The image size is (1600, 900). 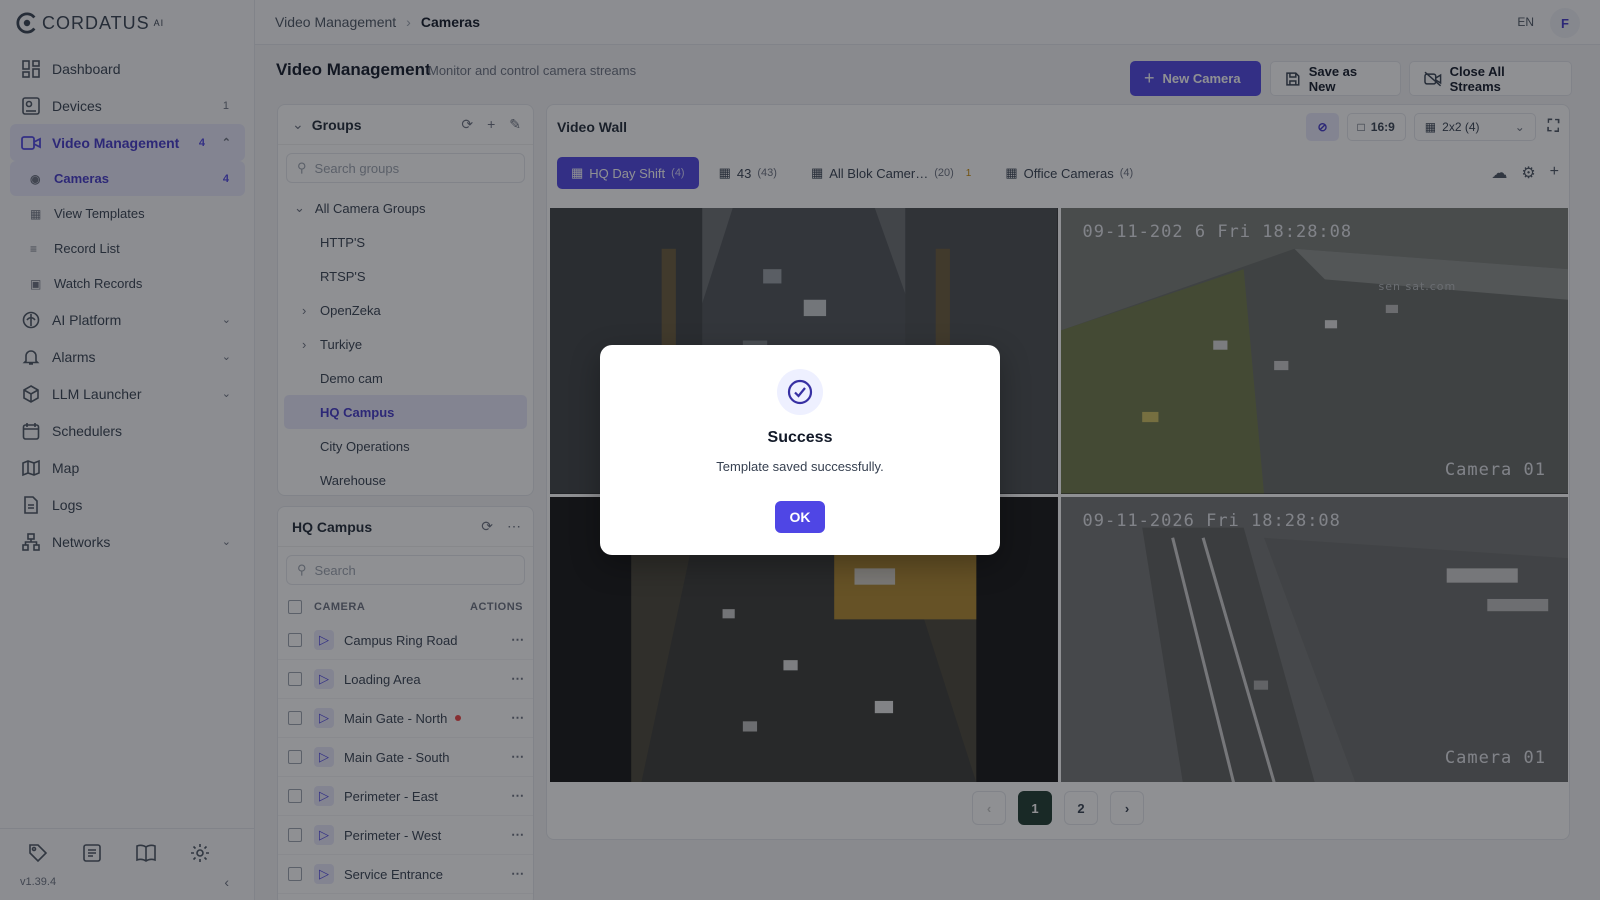 I want to click on dialog-title: Success, so click(x=800, y=437).